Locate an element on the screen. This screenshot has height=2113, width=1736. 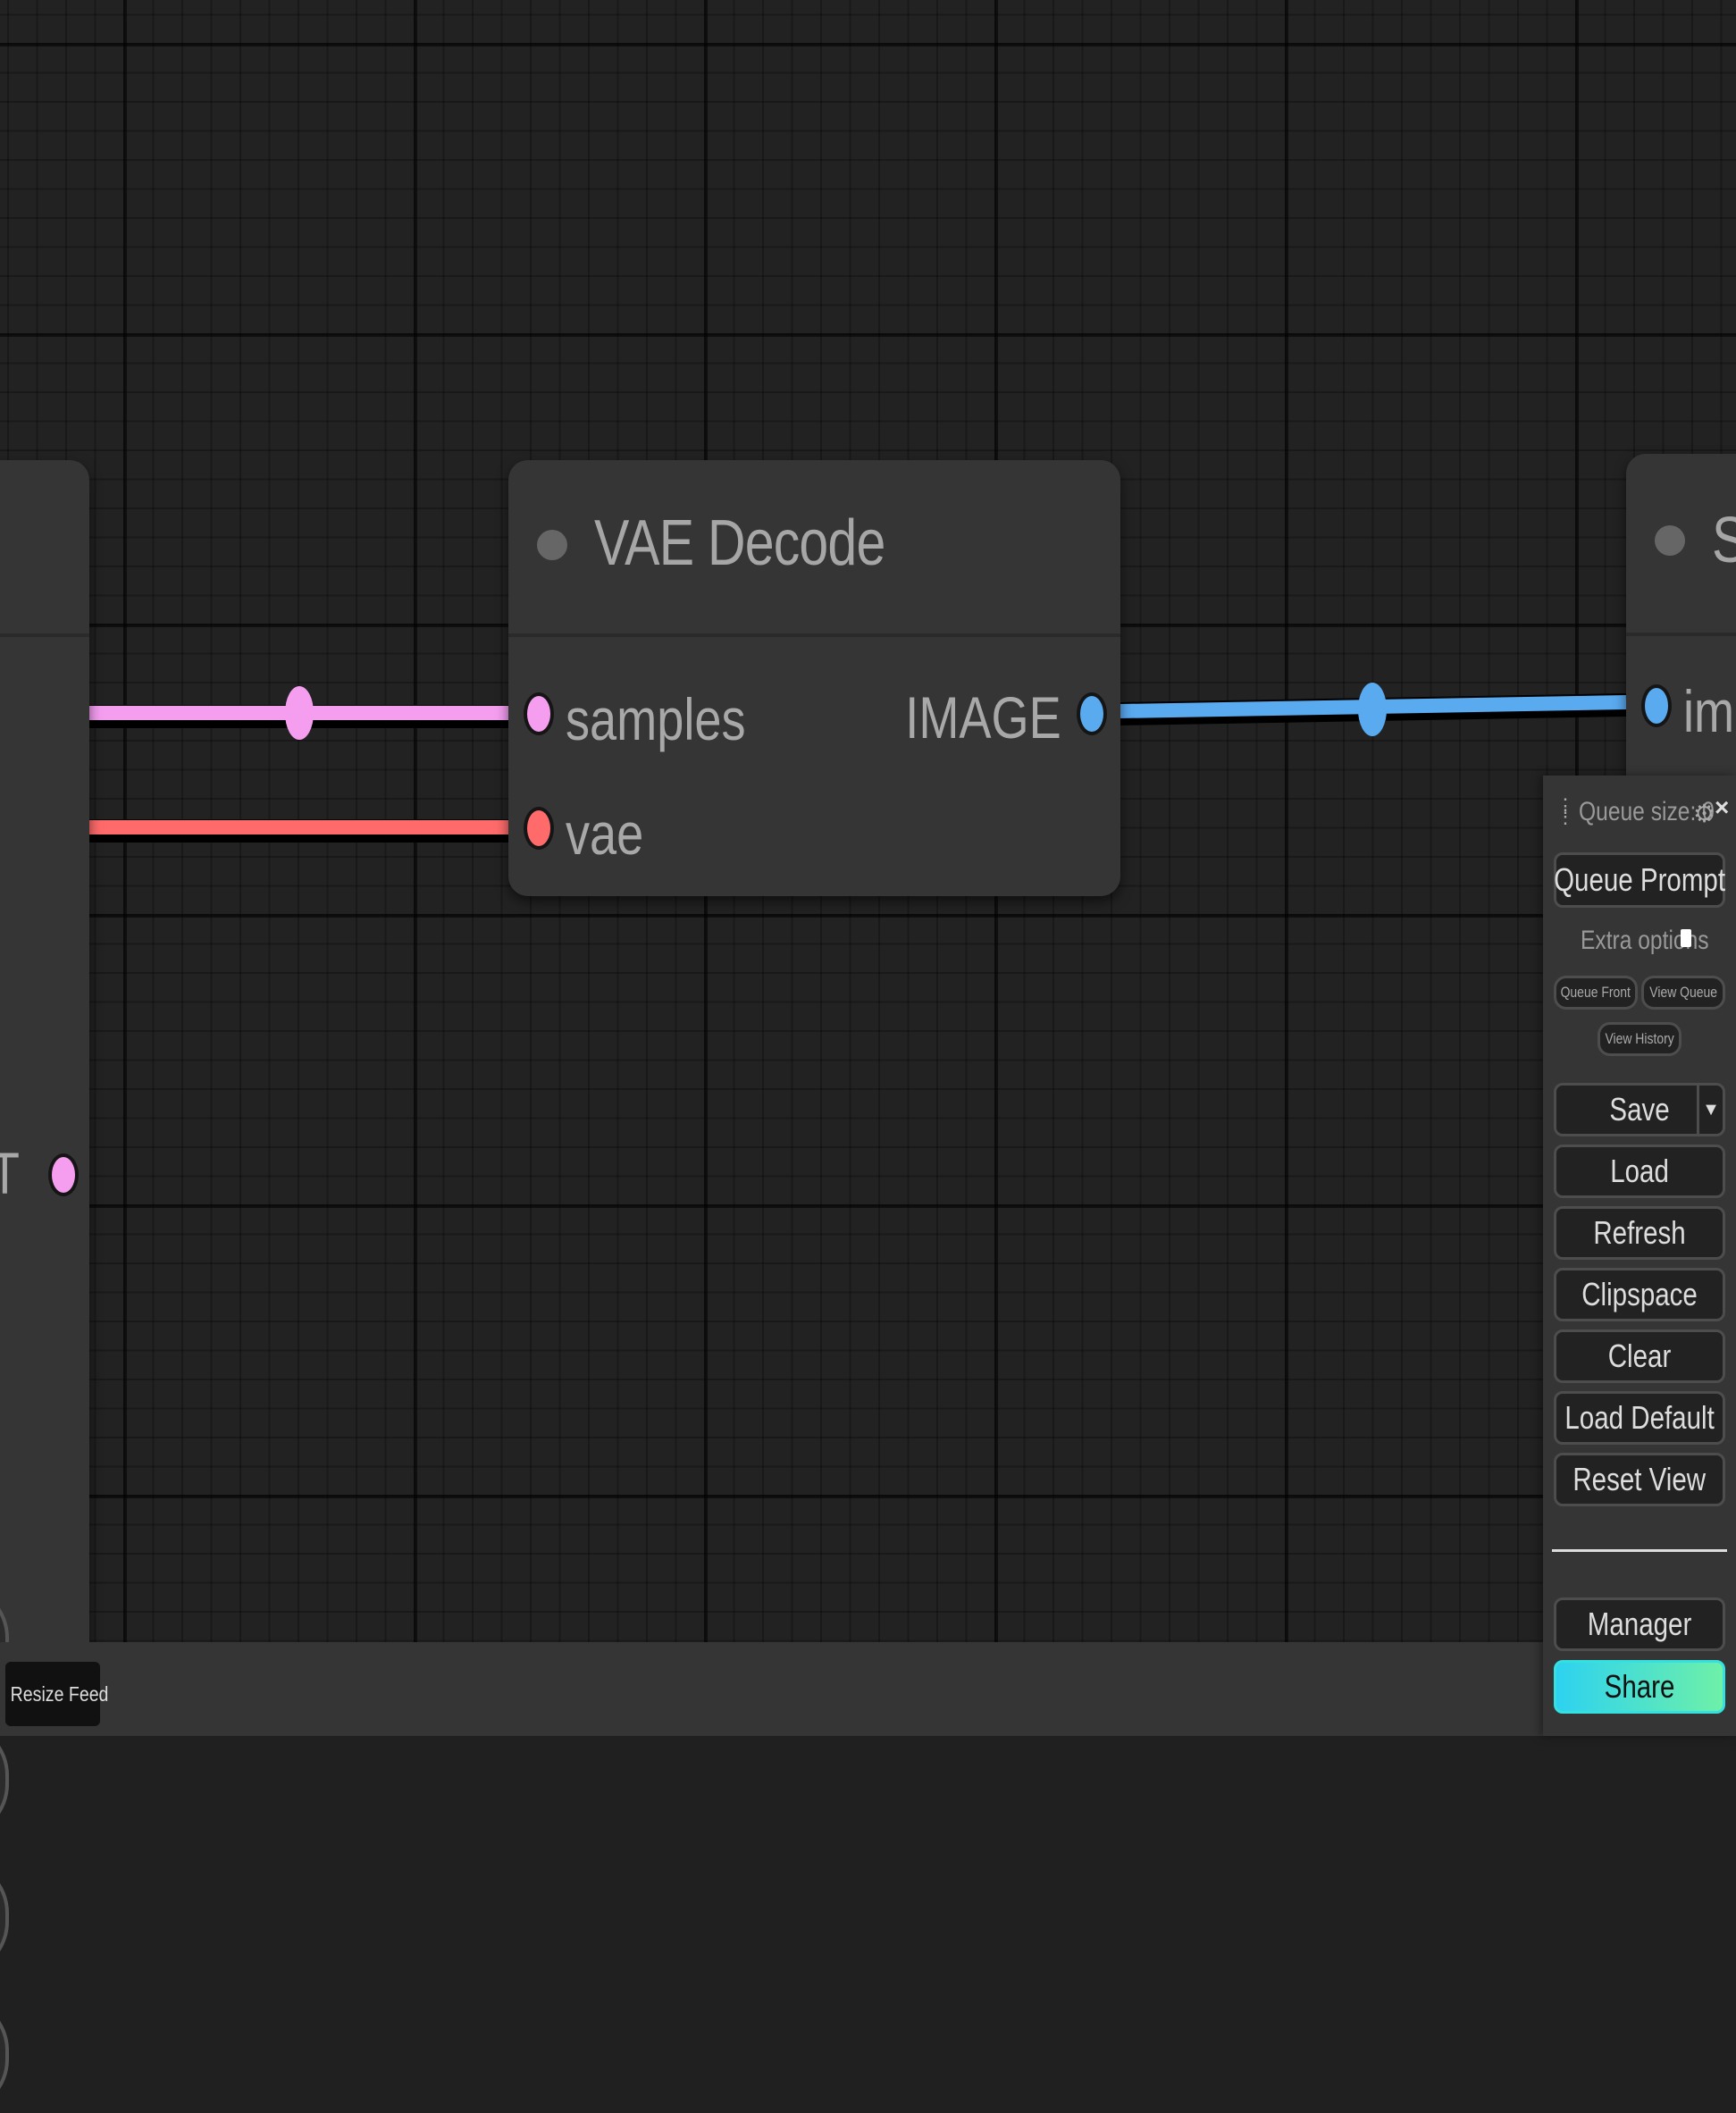
left-node-title-bar is located at coordinates (44, 548).